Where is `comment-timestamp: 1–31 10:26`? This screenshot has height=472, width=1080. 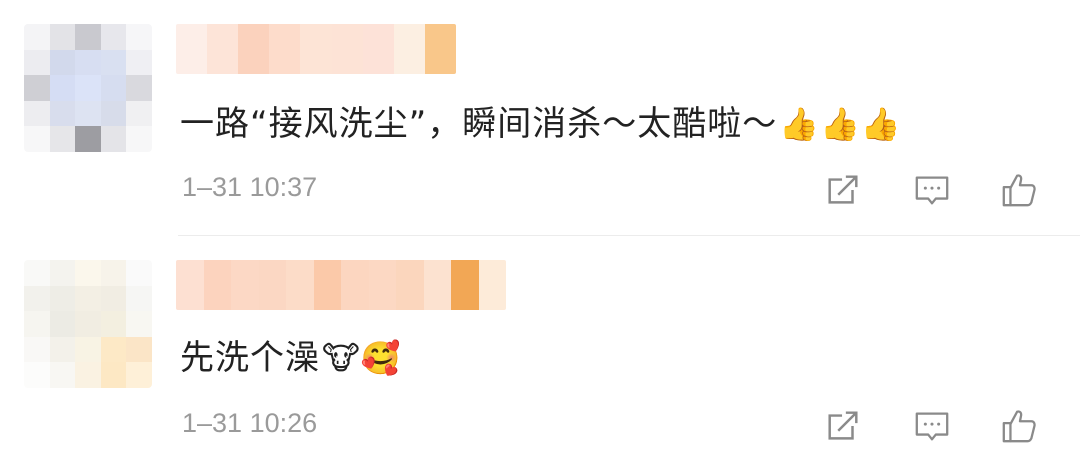
comment-timestamp: 1–31 10:26 is located at coordinates (250, 423).